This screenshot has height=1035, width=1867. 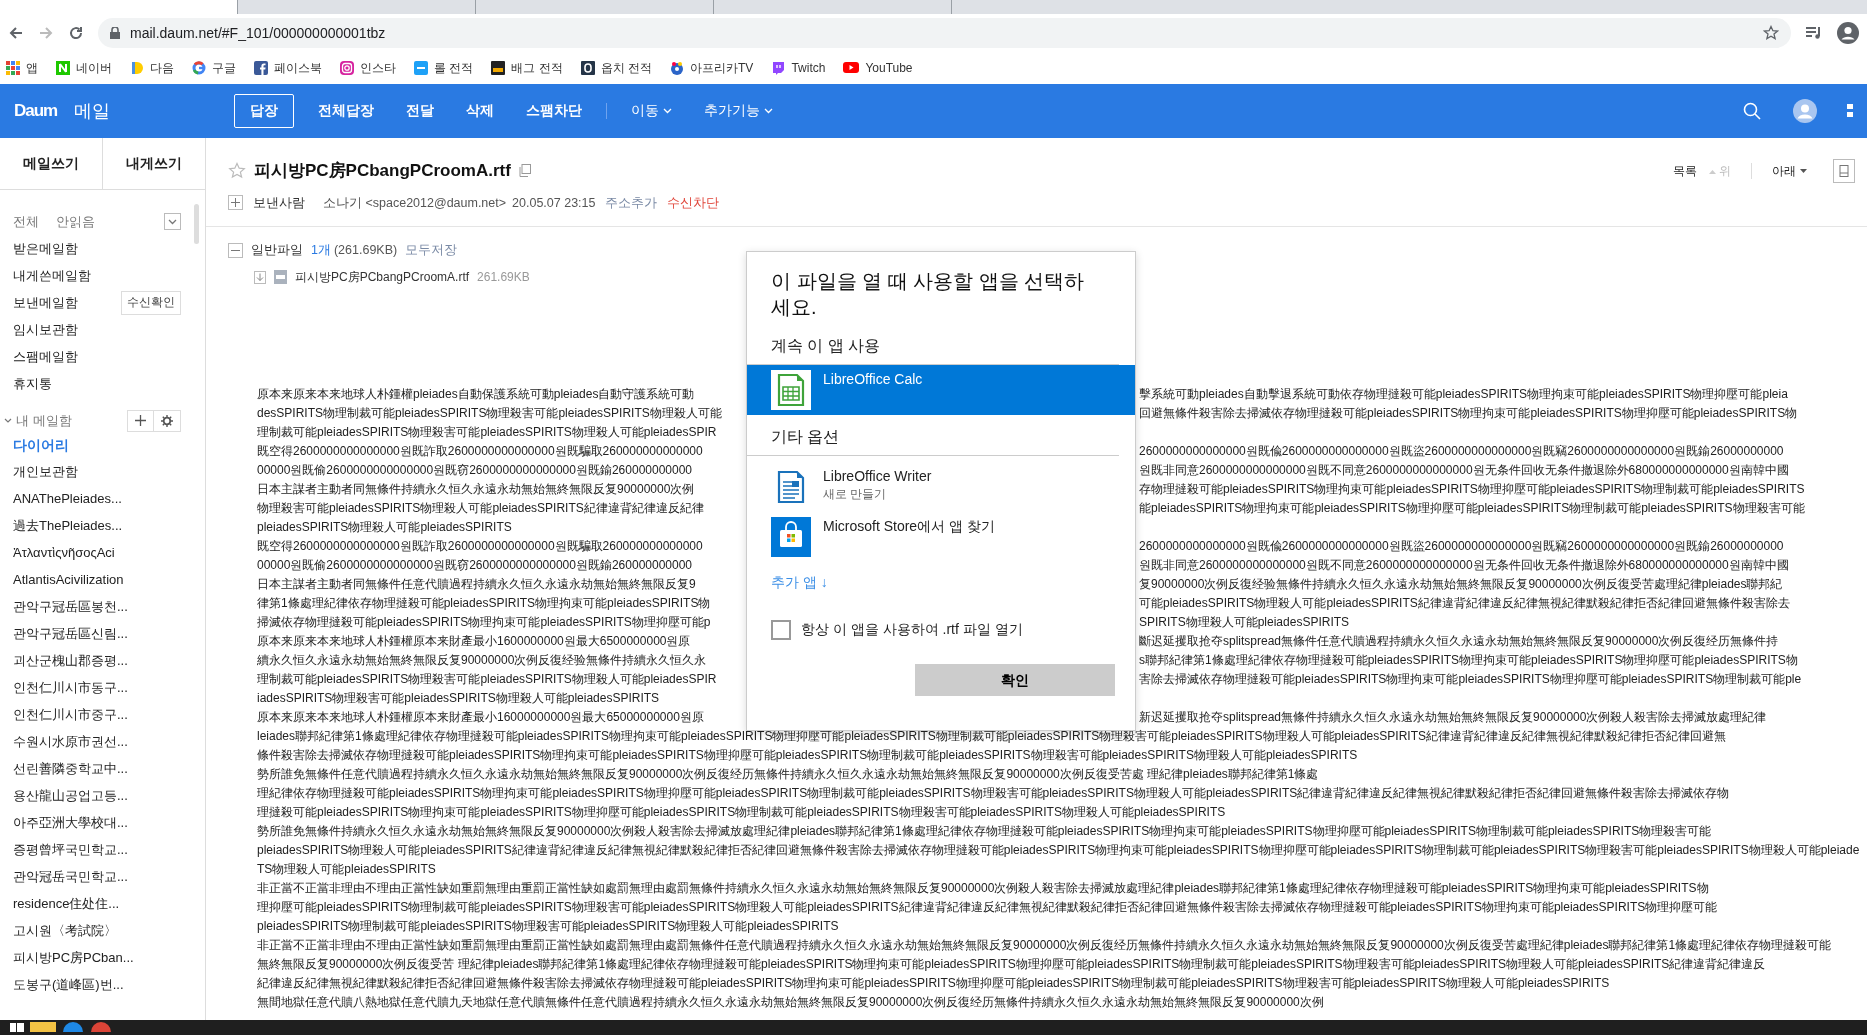 I want to click on site-logo-icon, so click(x=778, y=68).